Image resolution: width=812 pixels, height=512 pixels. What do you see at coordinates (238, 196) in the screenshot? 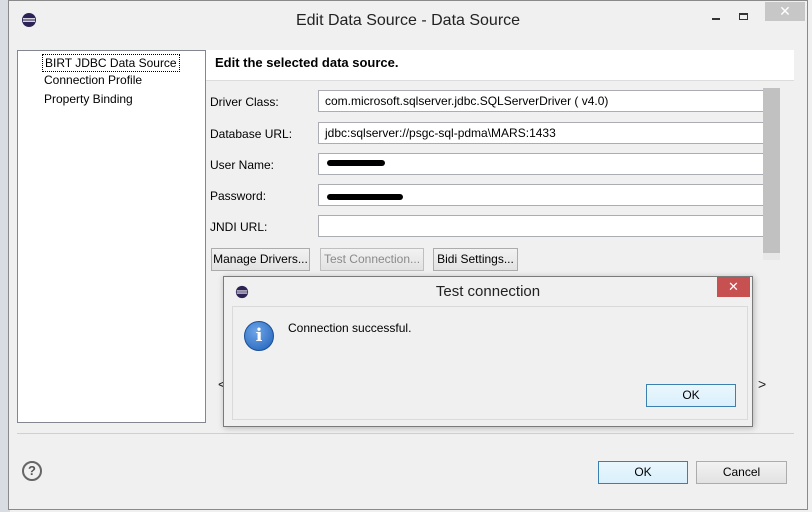
I see `password-label: Password:` at bounding box center [238, 196].